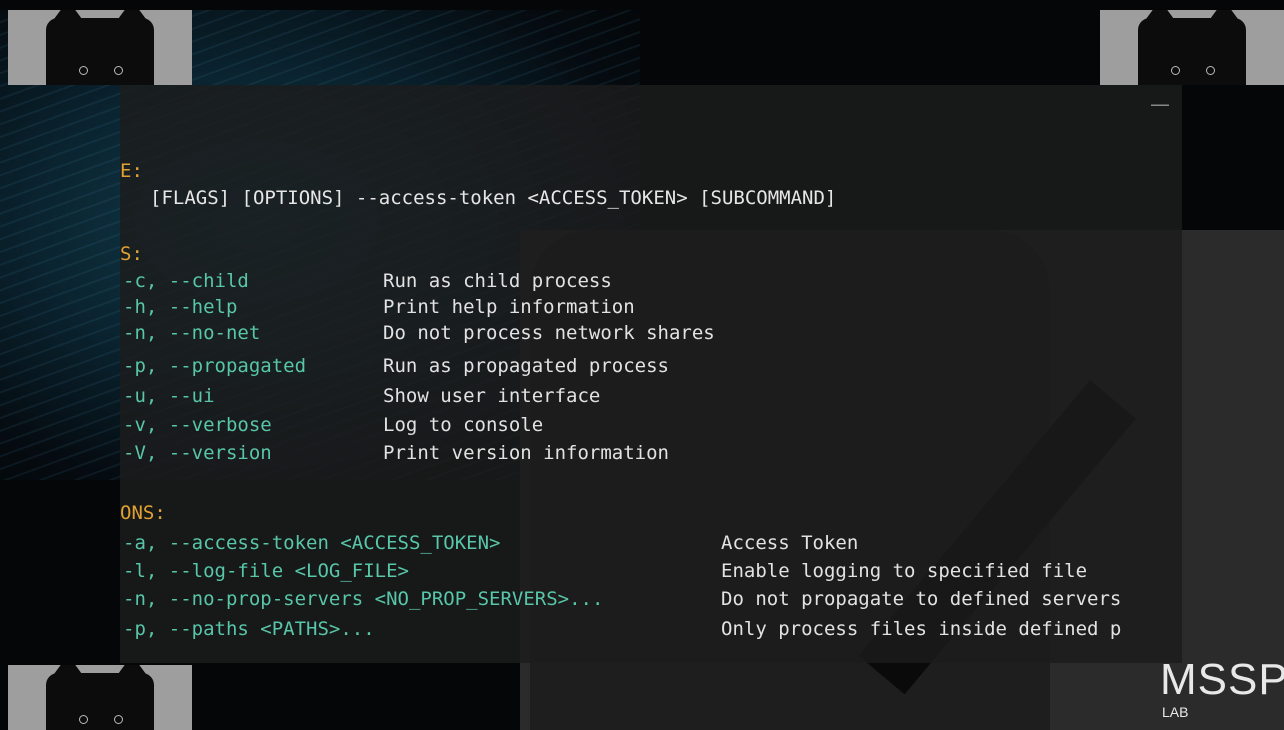 The width and height of the screenshot is (1284, 730). Describe the element at coordinates (1222, 679) in the screenshot. I see `logo-title: MSSP` at that location.